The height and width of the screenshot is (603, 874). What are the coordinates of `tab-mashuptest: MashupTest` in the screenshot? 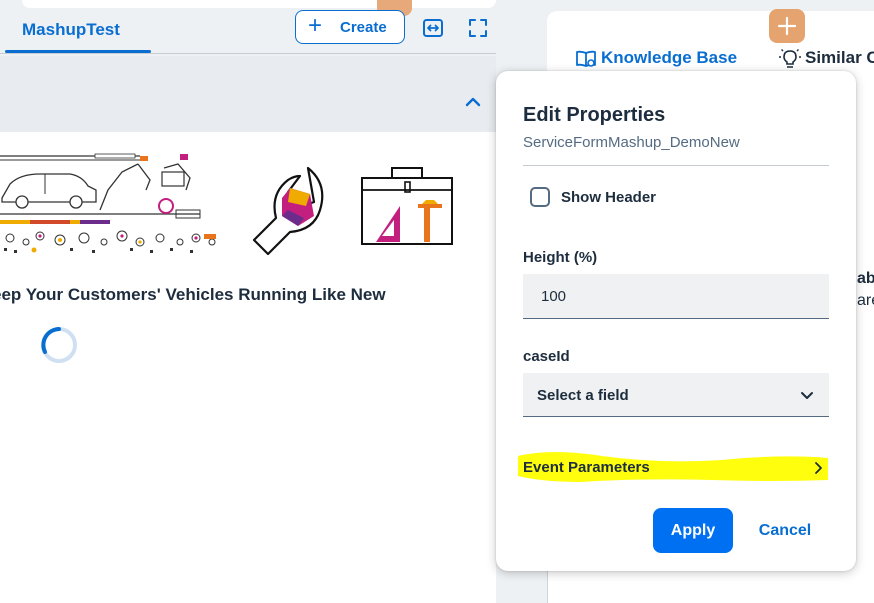 It's located at (76, 33).